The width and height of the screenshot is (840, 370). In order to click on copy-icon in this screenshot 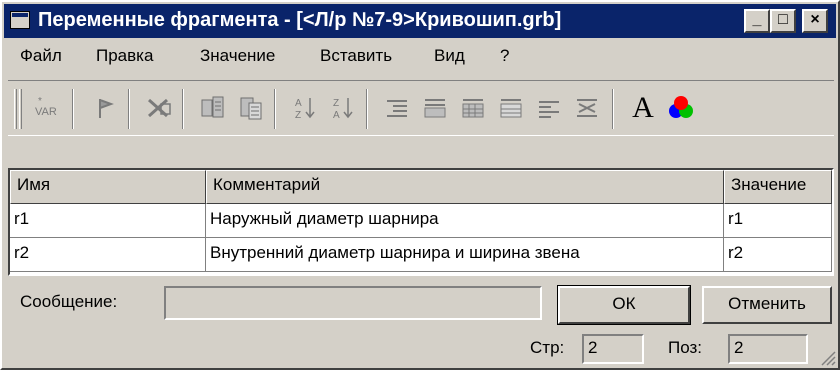, I will do `click(213, 108)`.